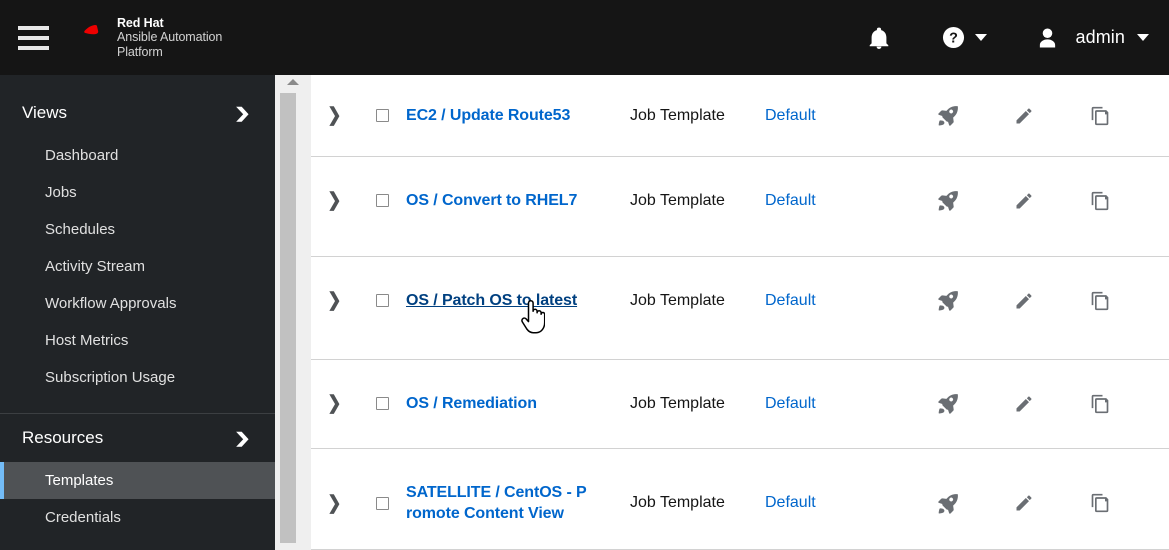 This screenshot has height=550, width=1169. Describe the element at coordinates (981, 37) in the screenshot. I see `help-chevron-down-icon` at that location.